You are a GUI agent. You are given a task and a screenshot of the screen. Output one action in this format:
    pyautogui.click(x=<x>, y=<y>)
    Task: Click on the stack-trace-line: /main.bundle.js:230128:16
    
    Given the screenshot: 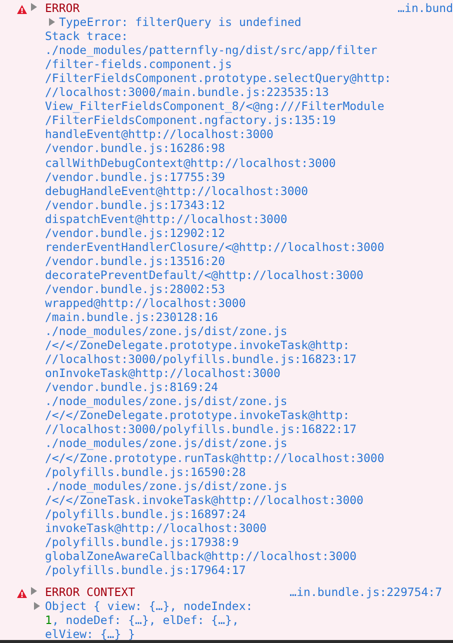 What is the action you would take?
    pyautogui.click(x=132, y=317)
    